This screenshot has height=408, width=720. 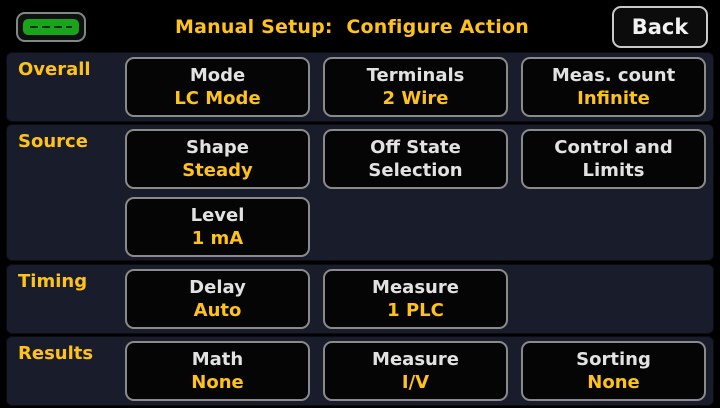 What do you see at coordinates (217, 371) in the screenshot?
I see `math-button: Math None` at bounding box center [217, 371].